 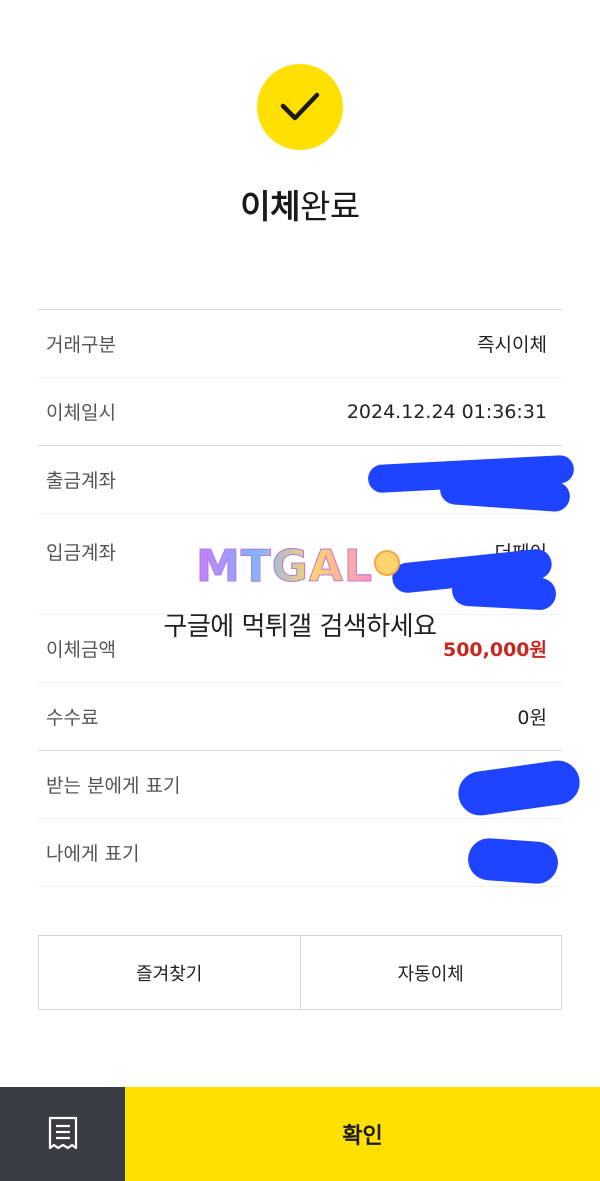 What do you see at coordinates (300, 627) in the screenshot?
I see `watermark-caption: 구글에 먹튀갤 검색하세요` at bounding box center [300, 627].